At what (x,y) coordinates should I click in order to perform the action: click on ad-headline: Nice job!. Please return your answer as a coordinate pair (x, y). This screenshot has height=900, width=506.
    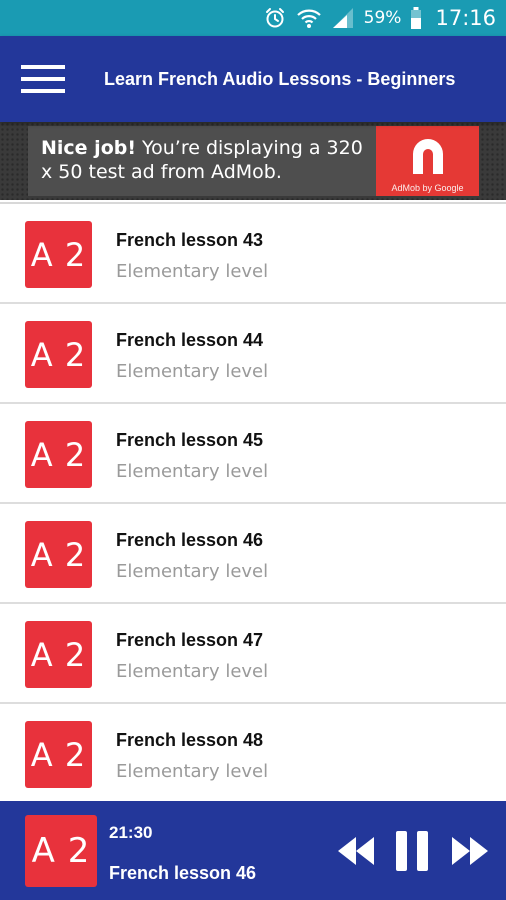
    Looking at the image, I should click on (89, 148).